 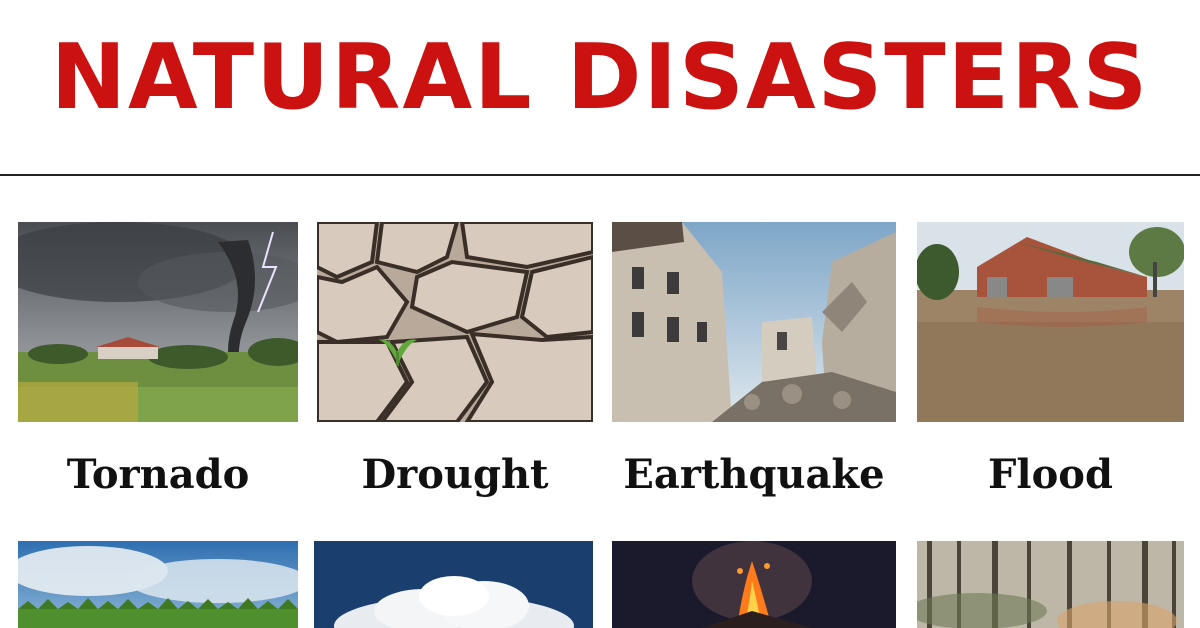 What do you see at coordinates (158, 322) in the screenshot?
I see `tornado-image` at bounding box center [158, 322].